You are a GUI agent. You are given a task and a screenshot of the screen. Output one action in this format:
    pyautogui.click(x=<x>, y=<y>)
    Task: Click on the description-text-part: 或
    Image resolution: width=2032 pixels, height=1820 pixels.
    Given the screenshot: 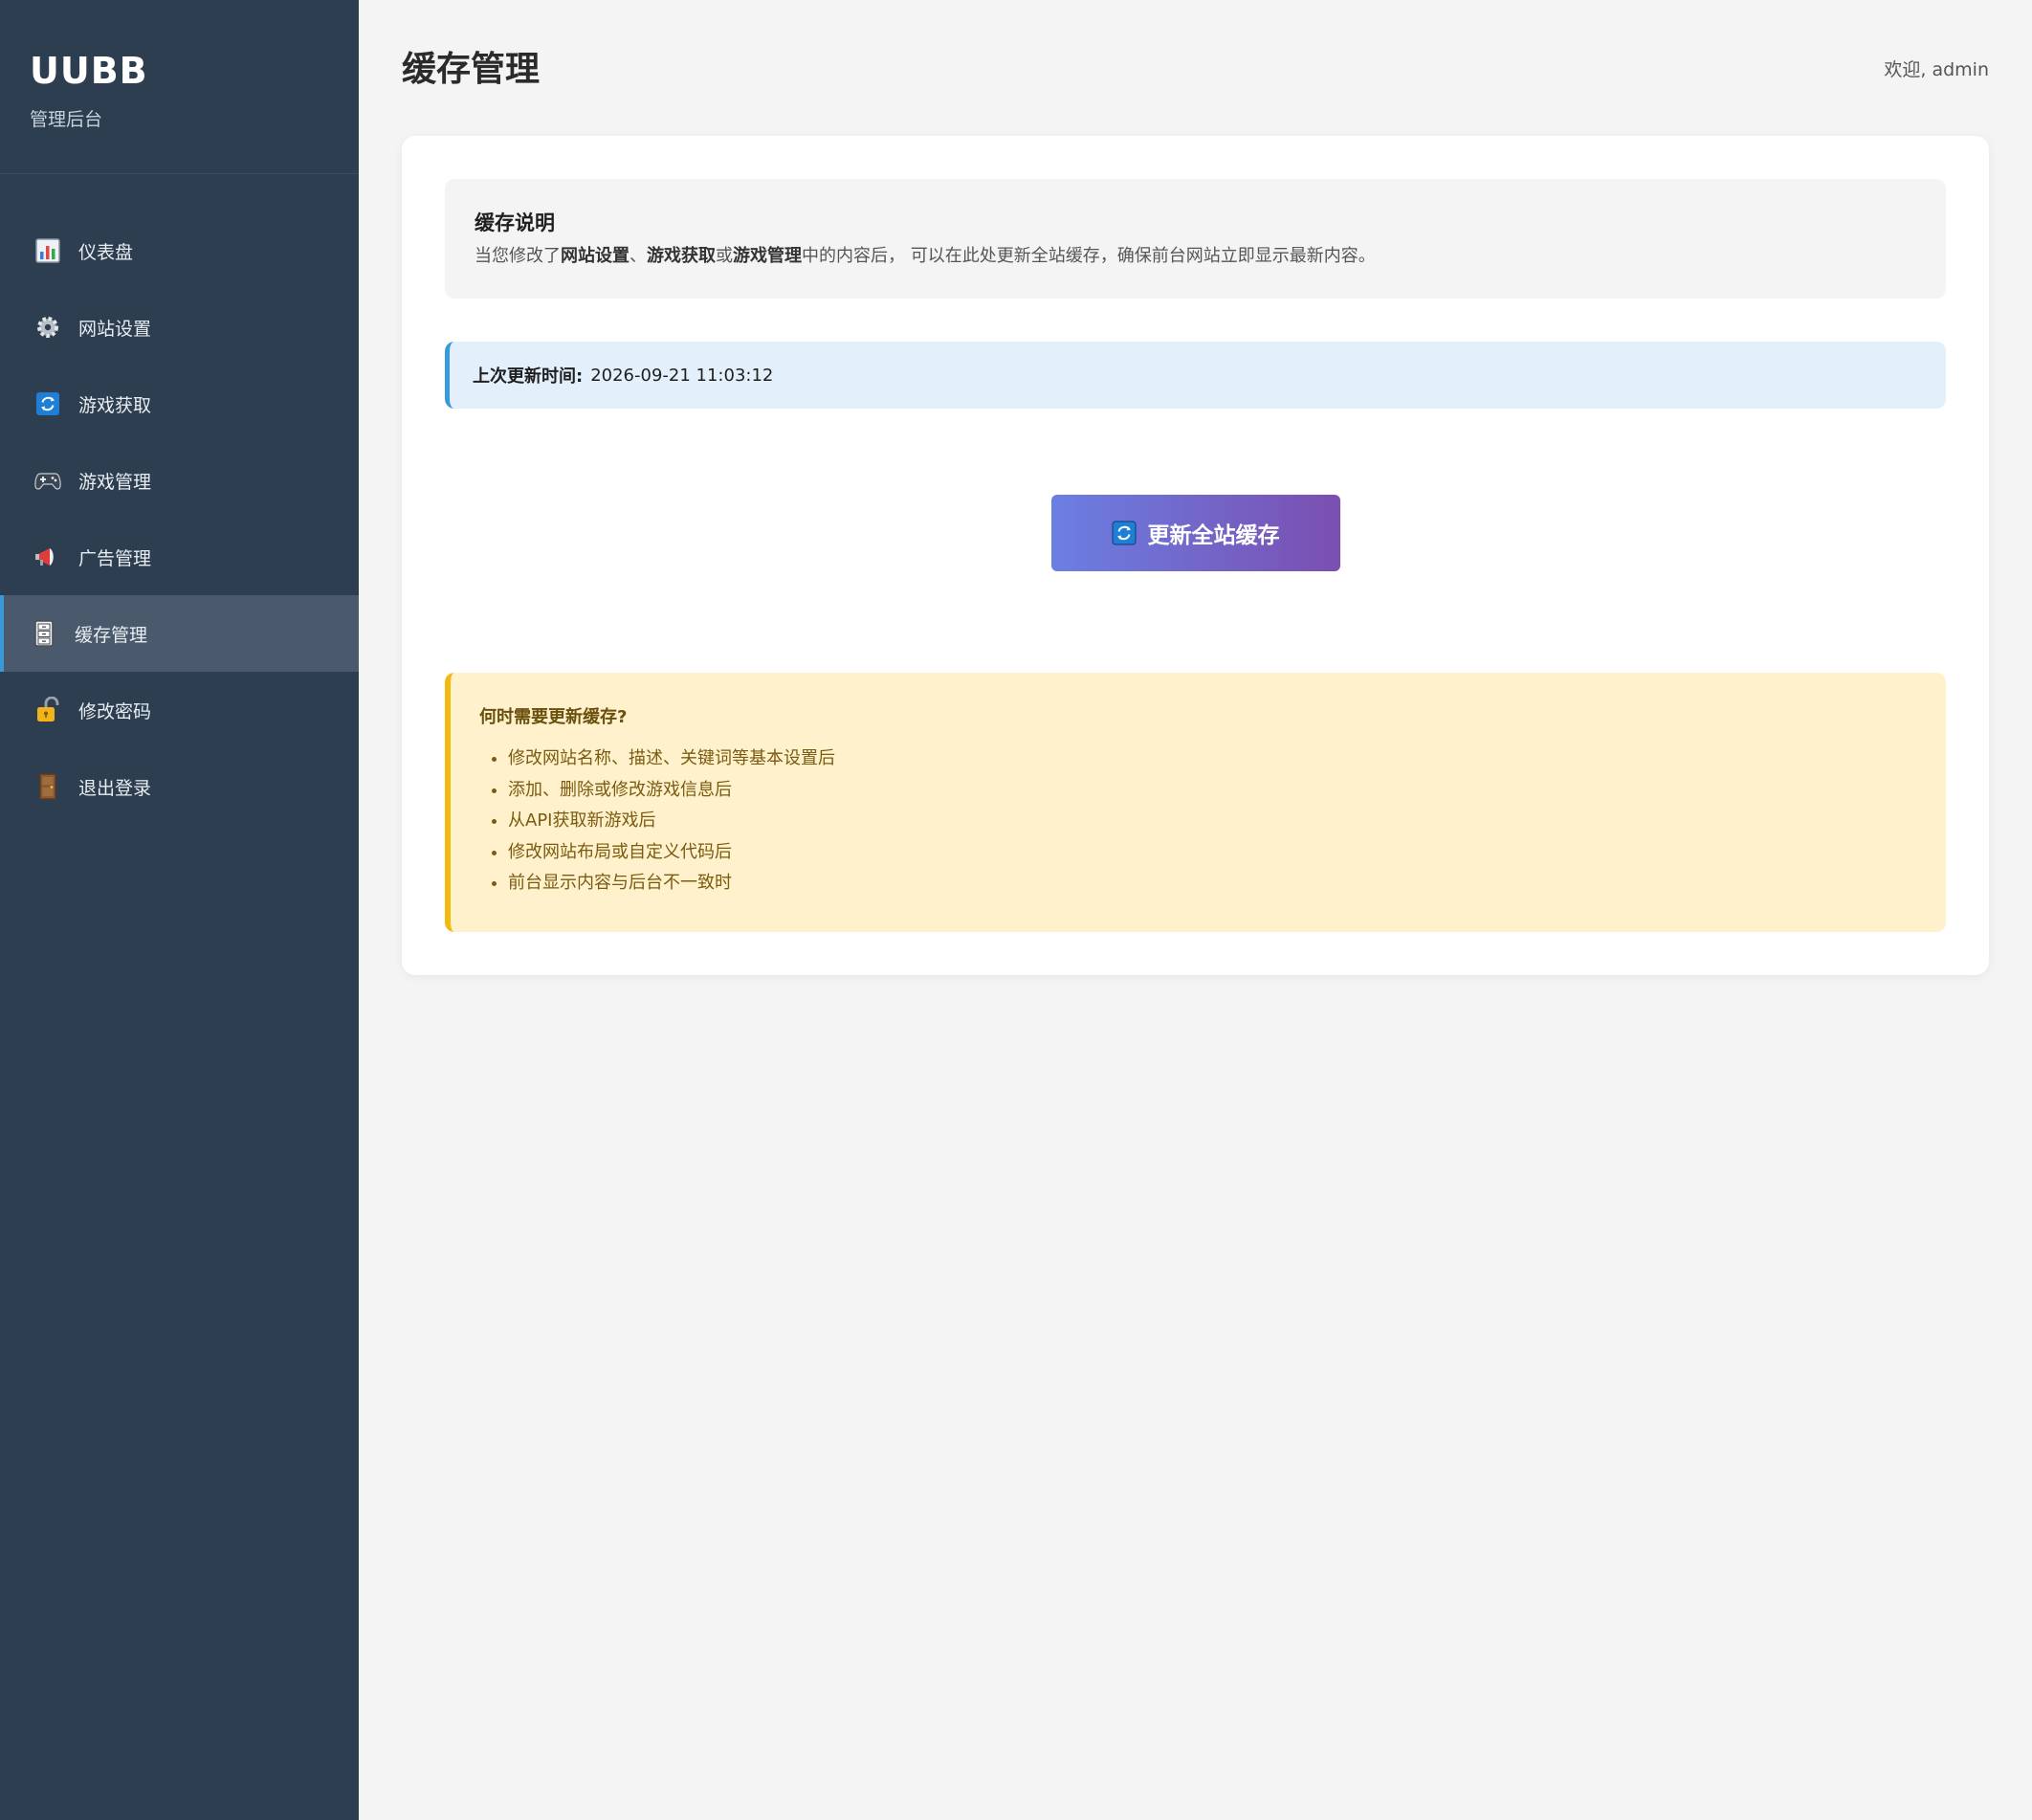 What is the action you would take?
    pyautogui.click(x=724, y=256)
    